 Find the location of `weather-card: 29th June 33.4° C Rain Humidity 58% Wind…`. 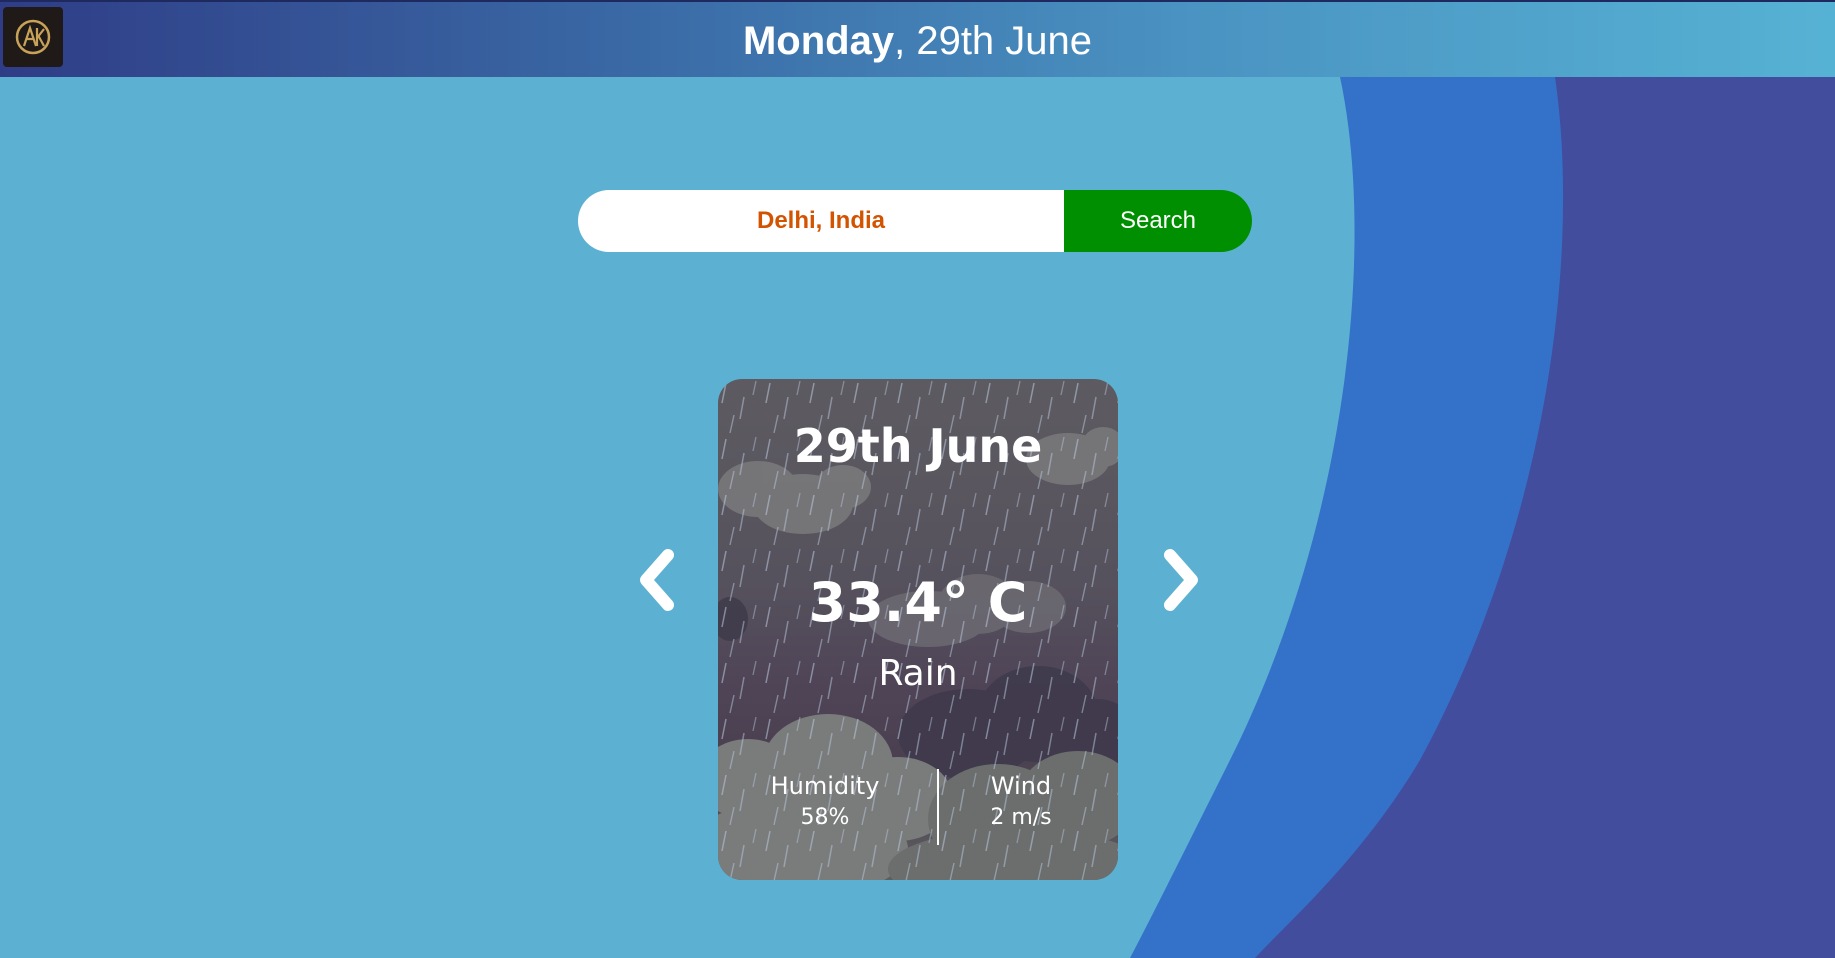

weather-card: 29th June 33.4° C Rain Humidity 58% Wind… is located at coordinates (918, 629).